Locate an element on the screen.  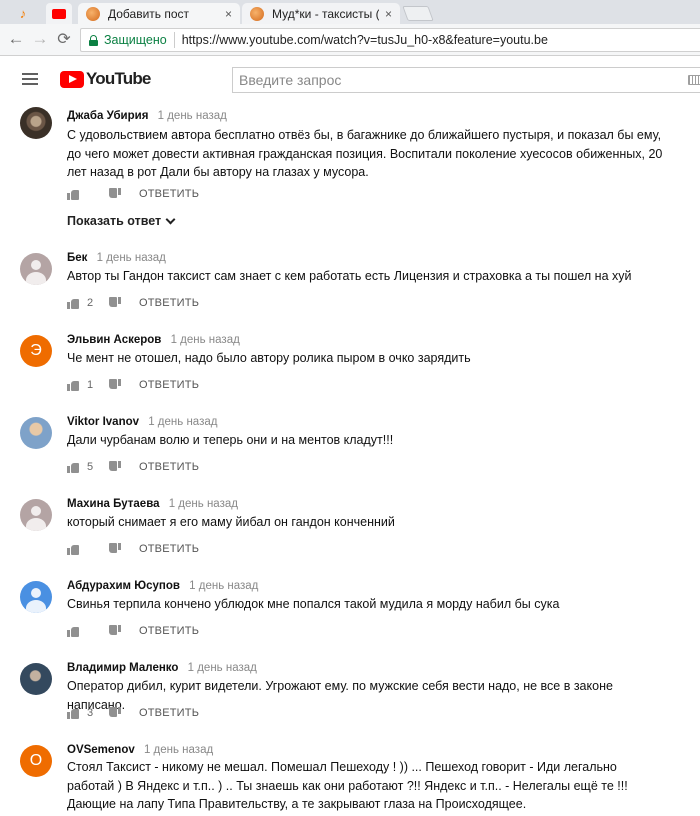
avatar: O is located at coordinates (36, 761).